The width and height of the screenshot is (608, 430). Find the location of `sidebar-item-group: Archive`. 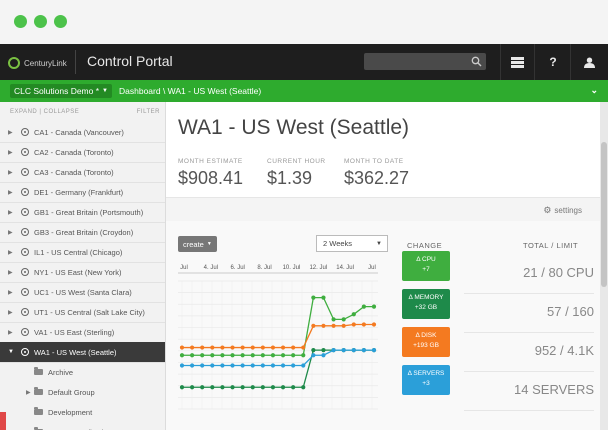

sidebar-item-group: Archive is located at coordinates (82, 372).